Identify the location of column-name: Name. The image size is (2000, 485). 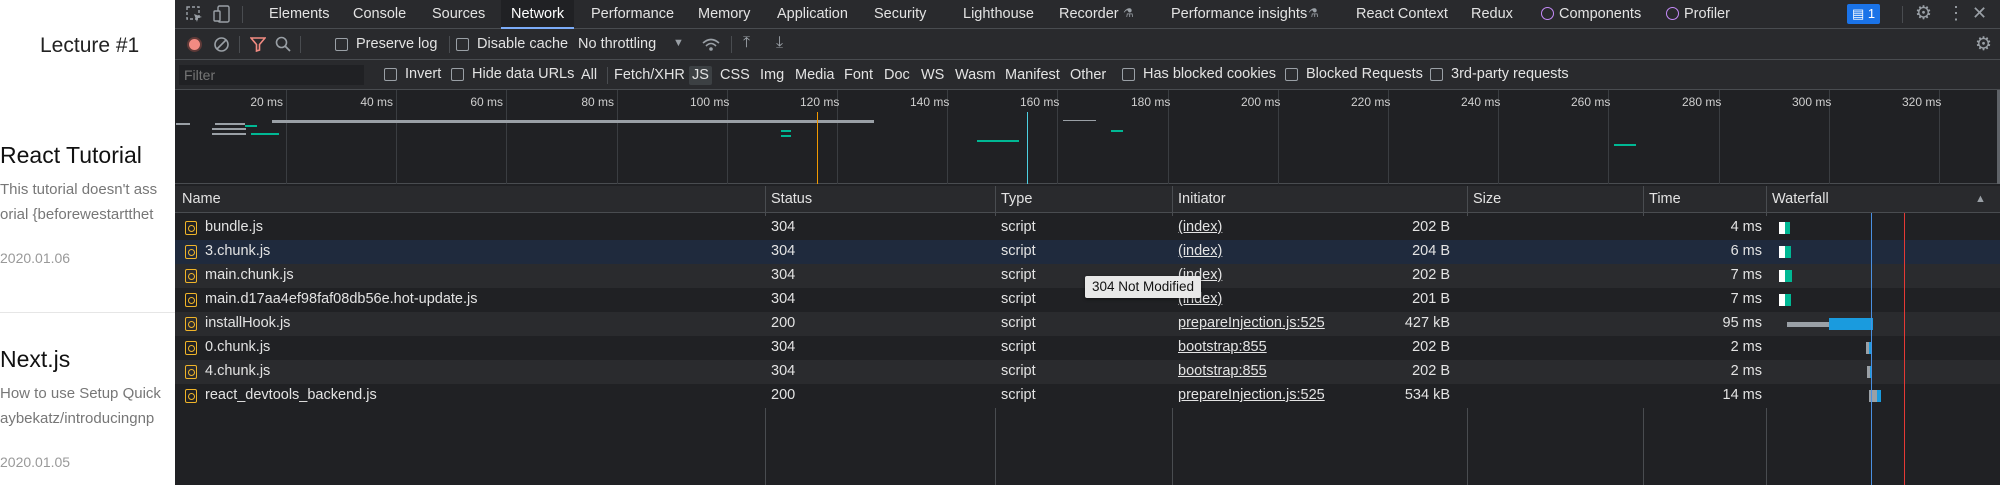
(201, 199).